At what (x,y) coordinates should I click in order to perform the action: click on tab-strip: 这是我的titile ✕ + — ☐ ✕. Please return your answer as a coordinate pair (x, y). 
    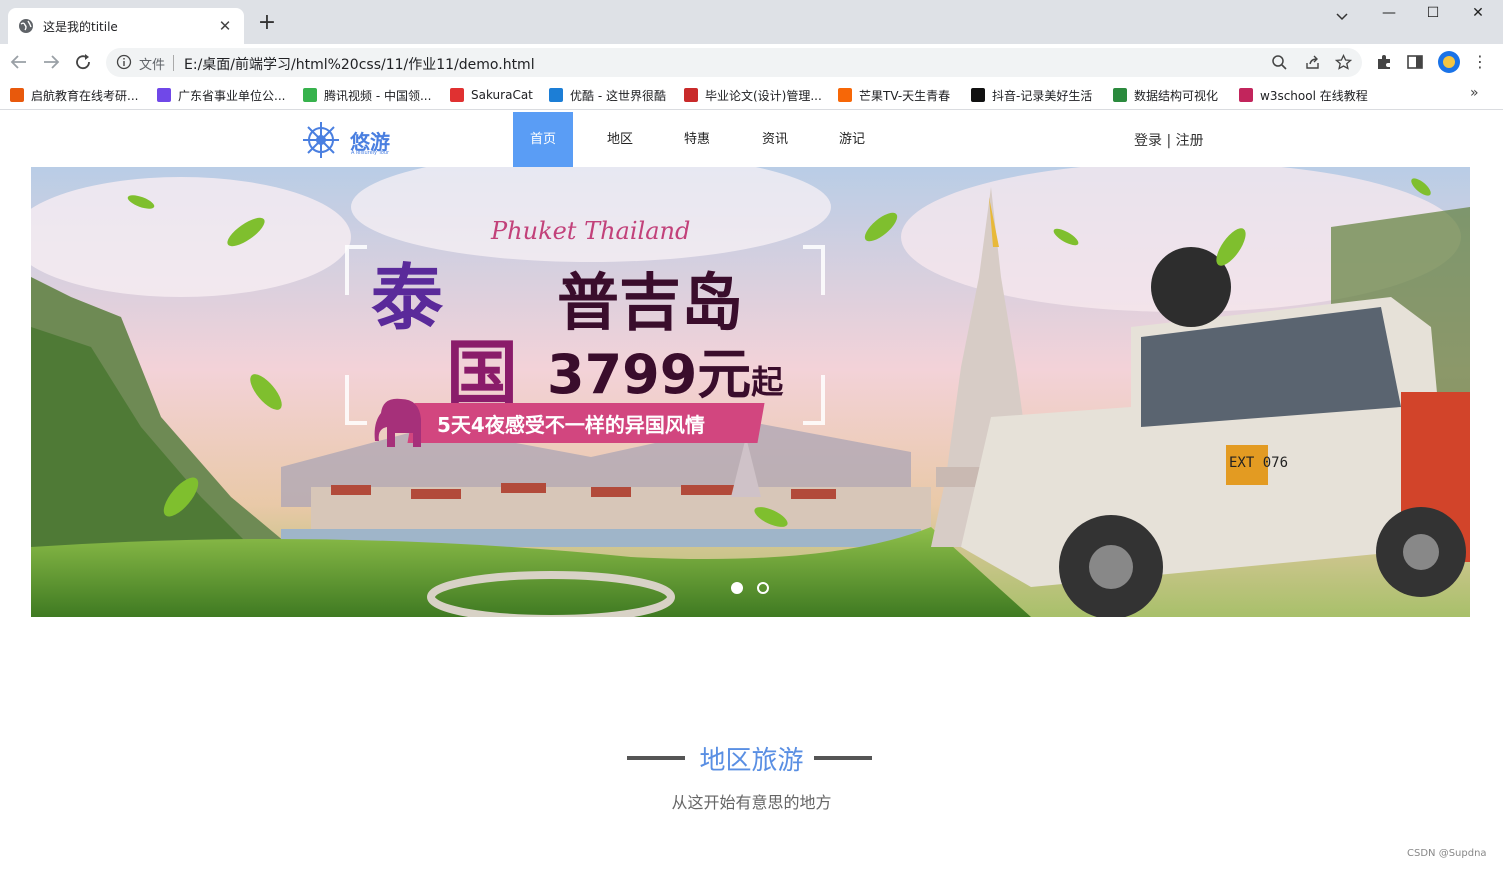
    Looking at the image, I should click on (751, 22).